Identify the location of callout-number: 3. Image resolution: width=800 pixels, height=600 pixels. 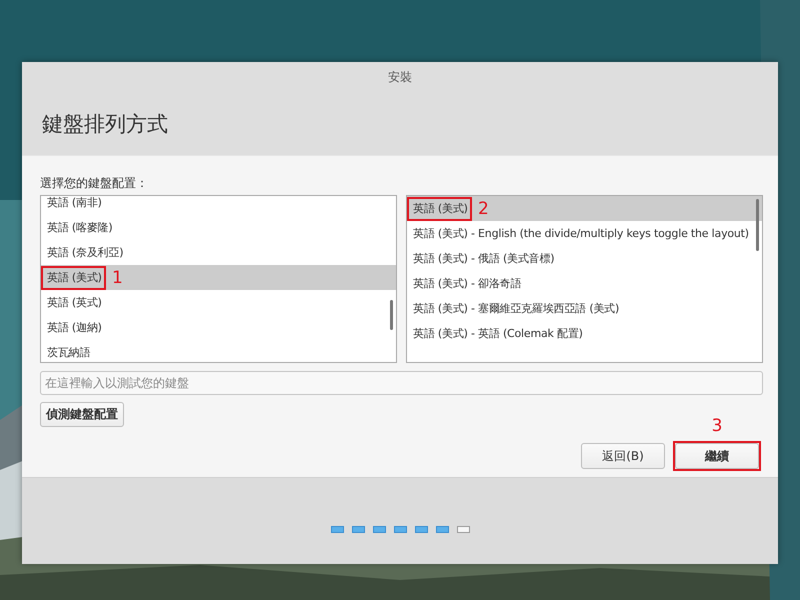
(717, 426).